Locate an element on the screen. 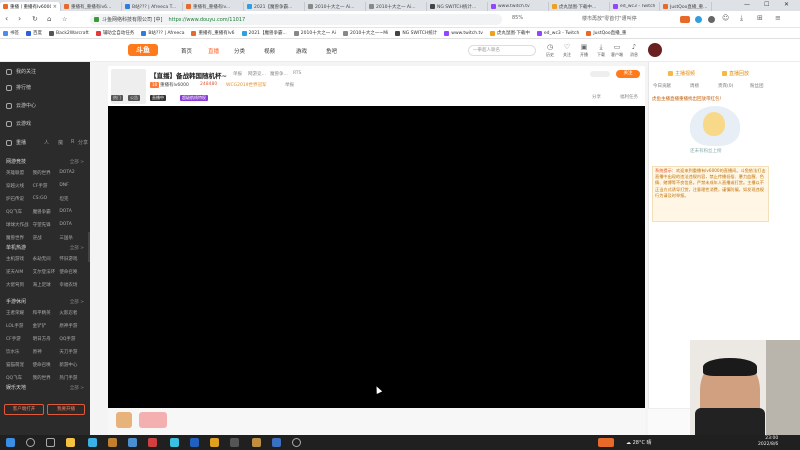  sidebar-section-header: 网游竞技 全部 > is located at coordinates (45, 161).